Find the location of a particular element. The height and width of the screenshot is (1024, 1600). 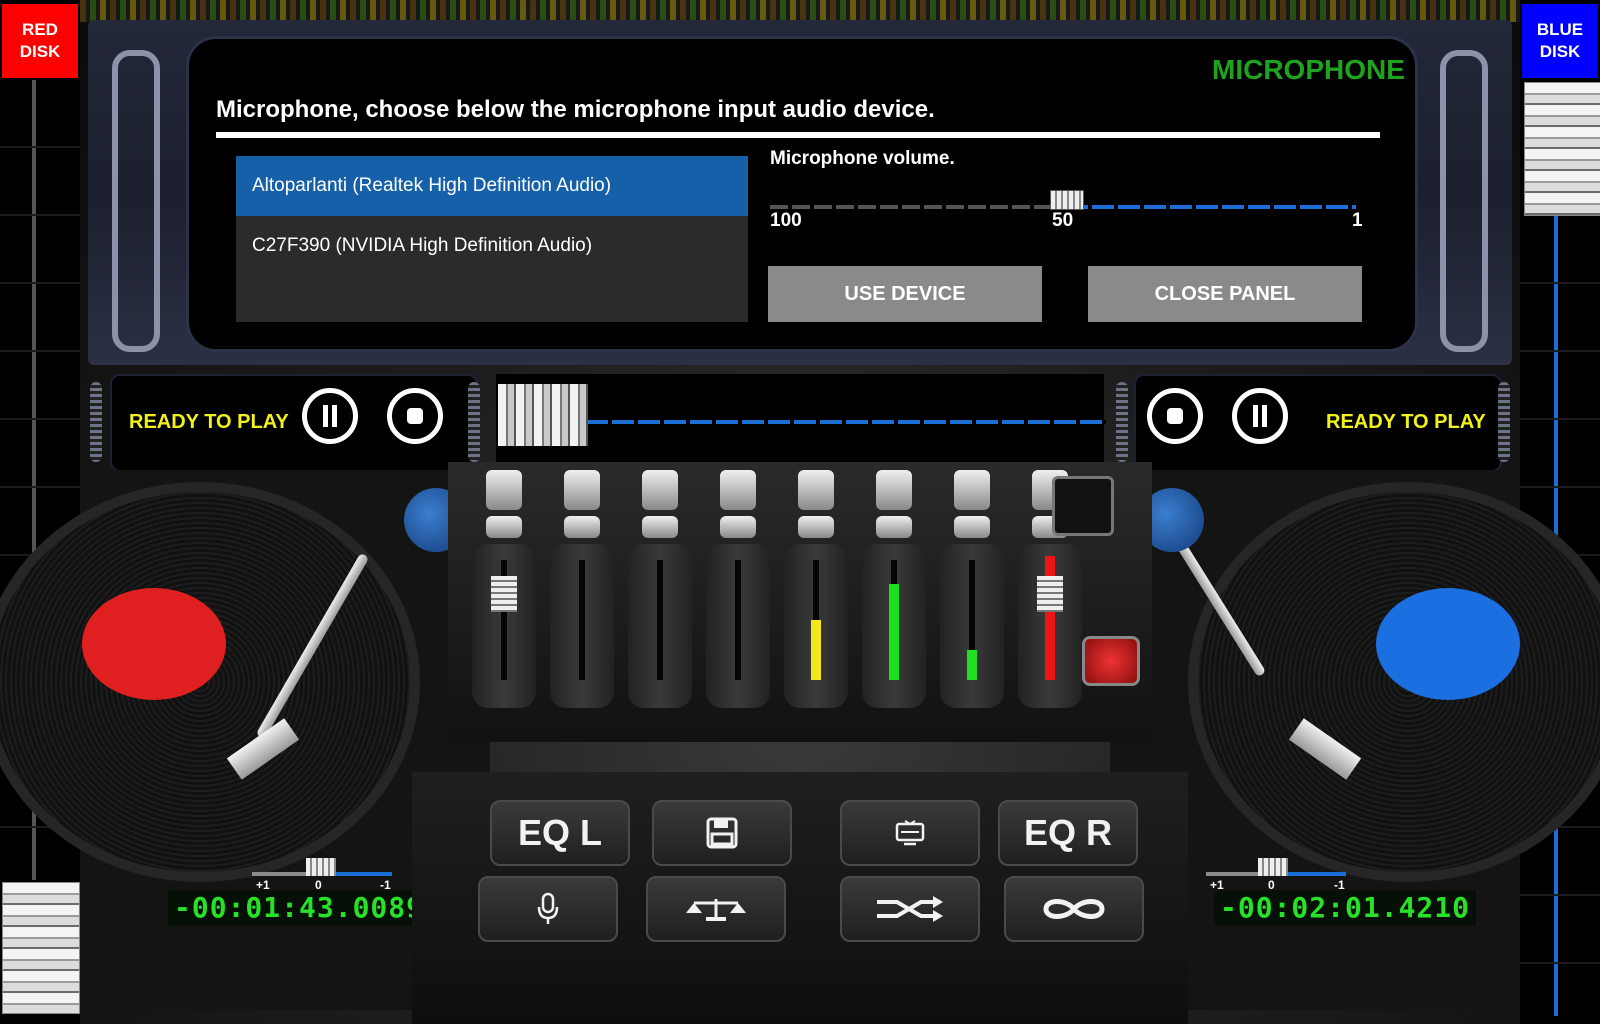

left-deck-status: READY TO PLAY is located at coordinates (209, 422).